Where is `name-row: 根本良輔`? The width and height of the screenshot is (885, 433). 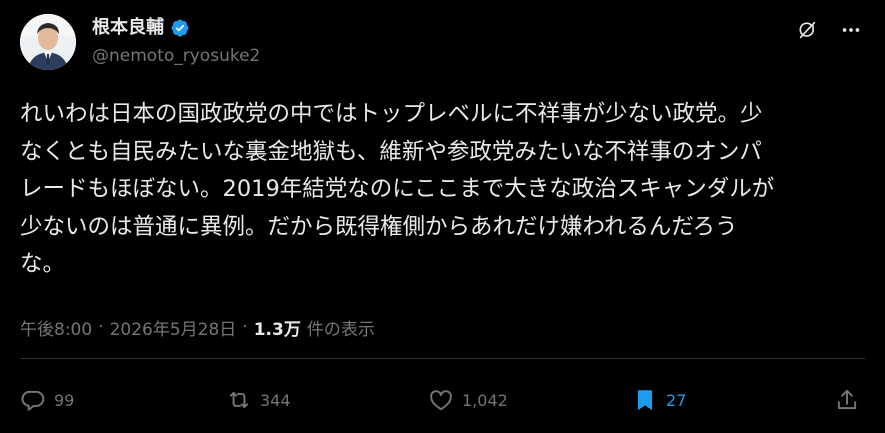 name-row: 根本良輔 is located at coordinates (141, 28).